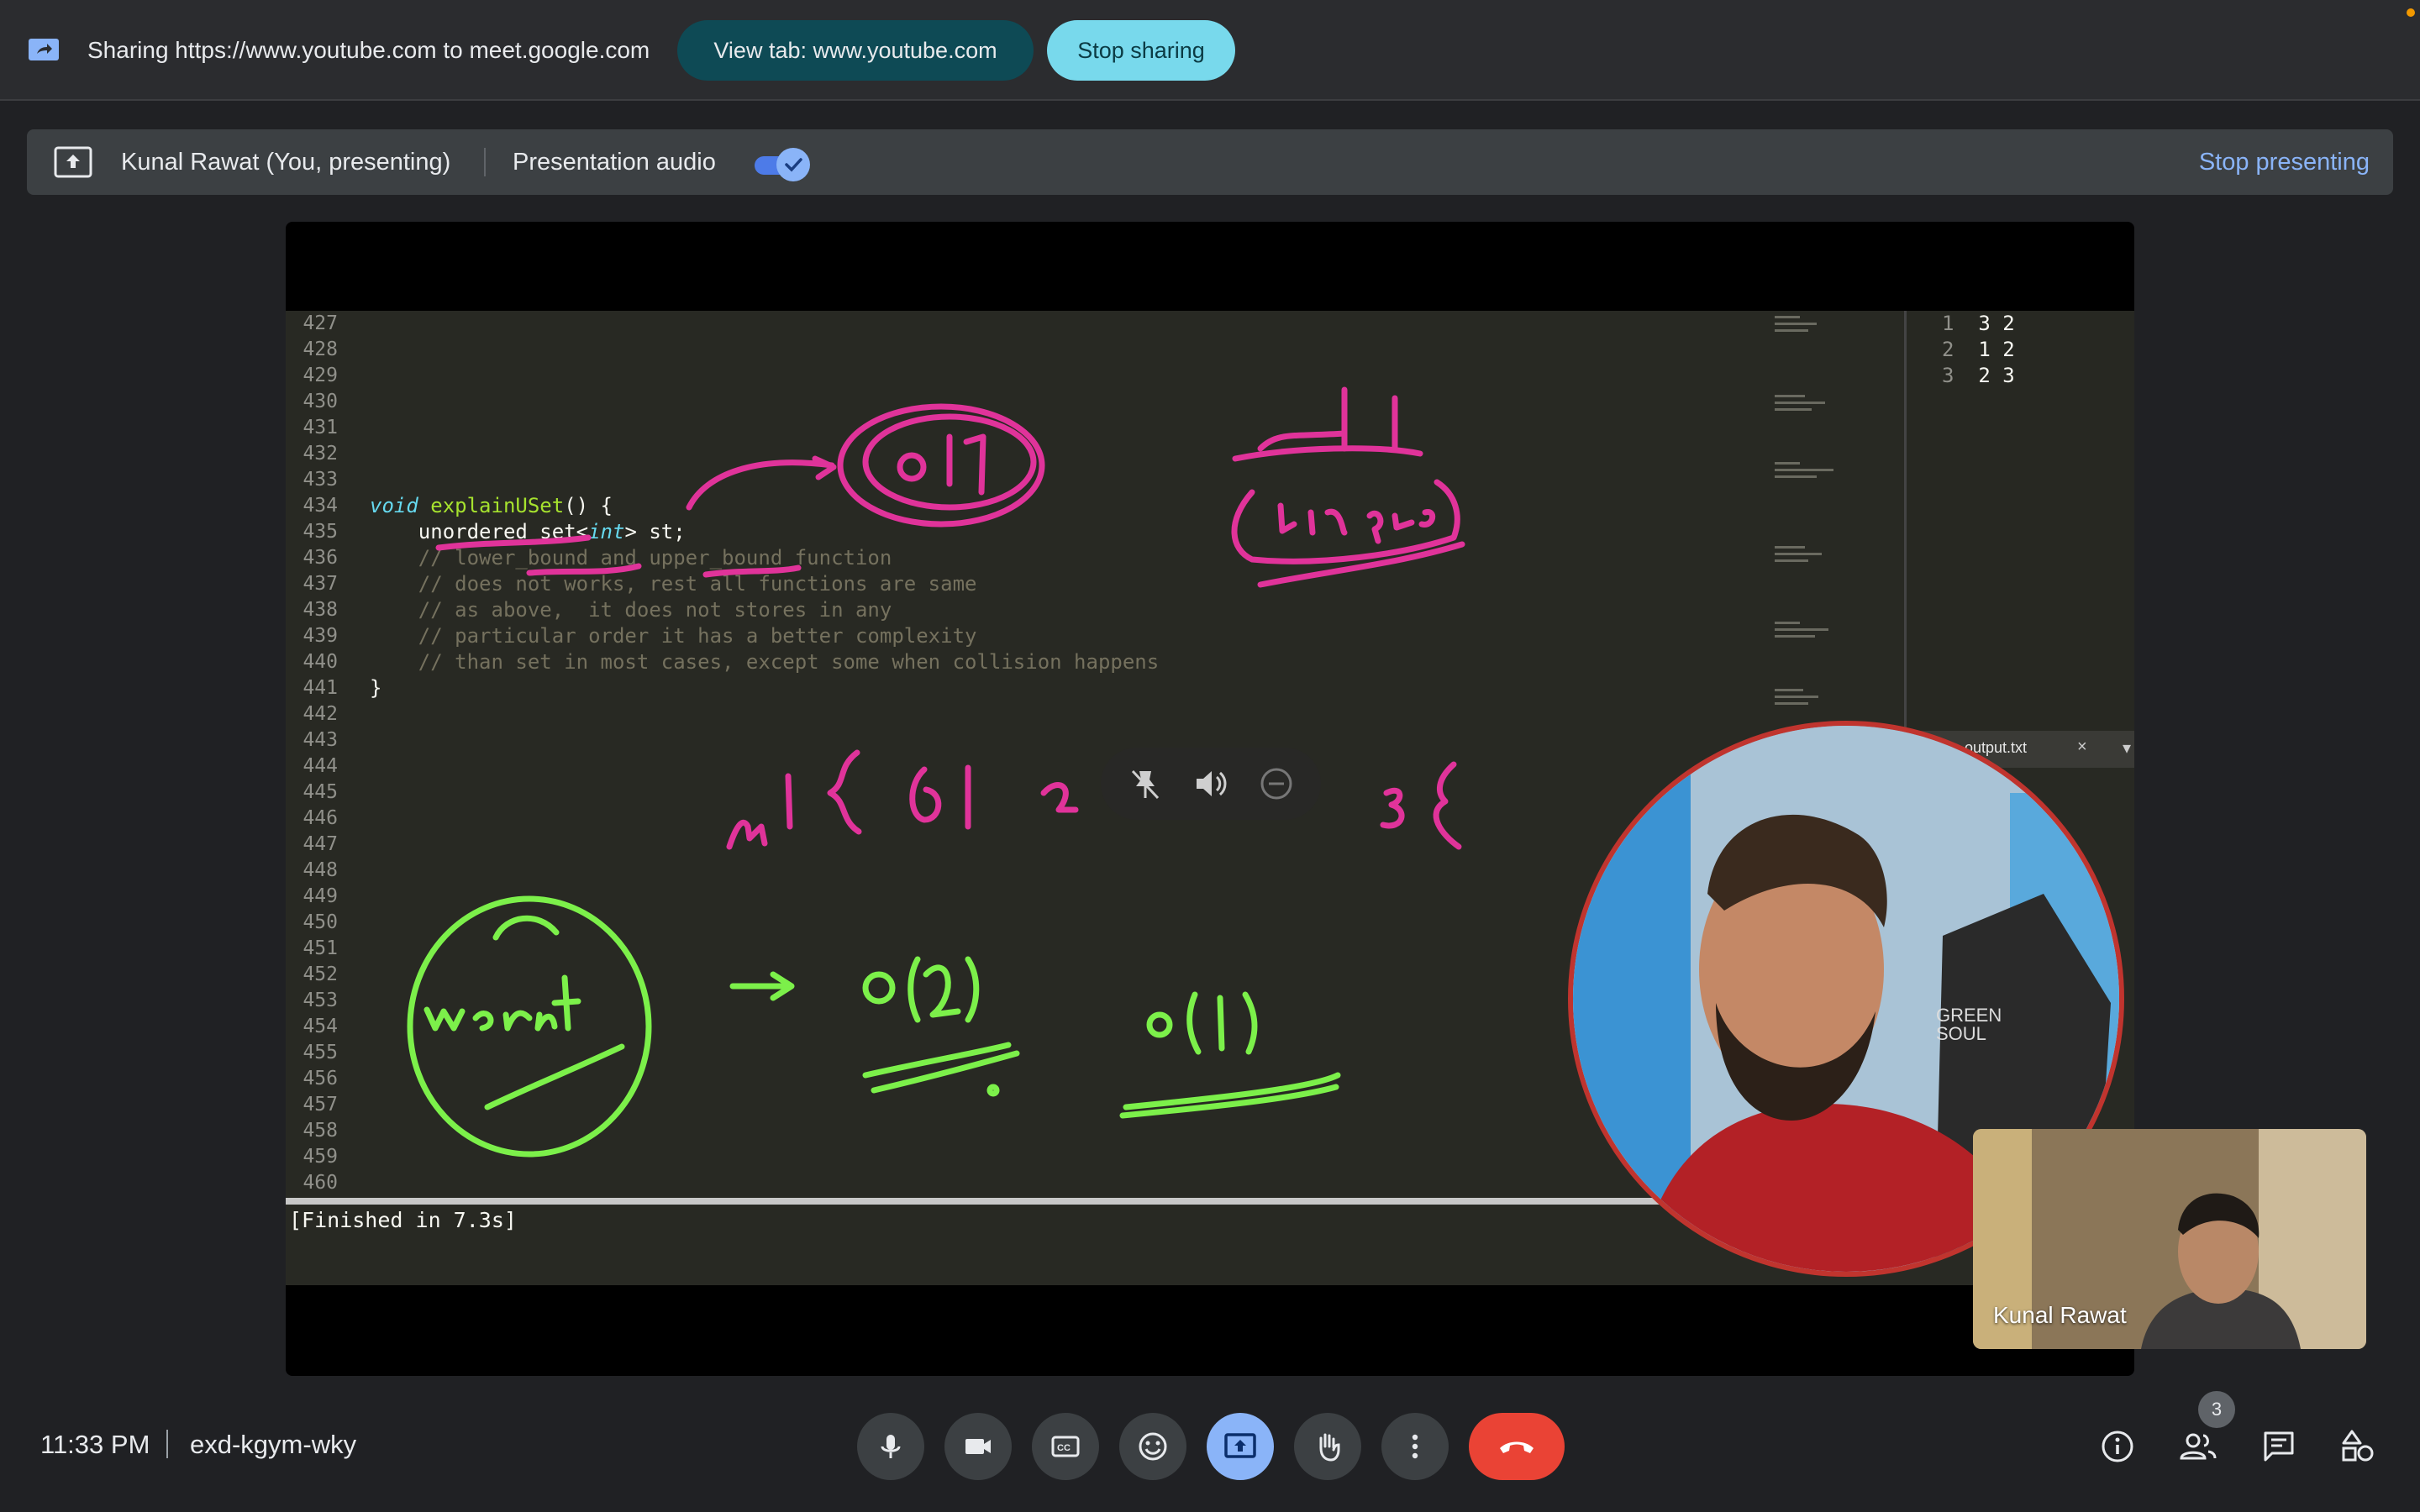  What do you see at coordinates (1141, 50) in the screenshot?
I see `stop-sharing-button: Stop sharing` at bounding box center [1141, 50].